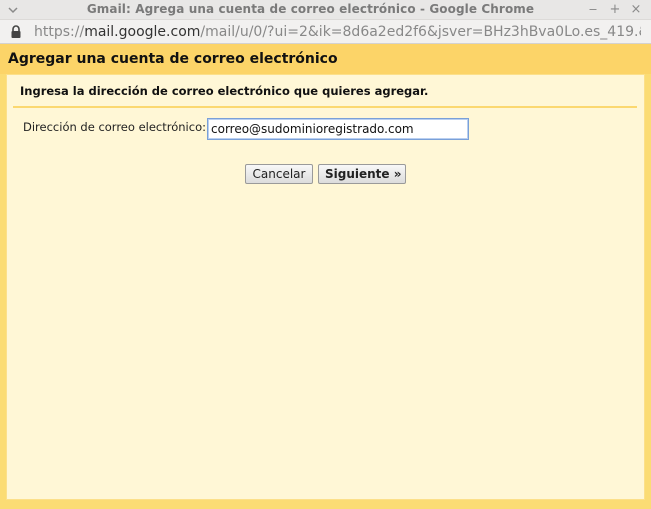  Describe the element at coordinates (615, 10) in the screenshot. I see `maximize-button: +` at that location.